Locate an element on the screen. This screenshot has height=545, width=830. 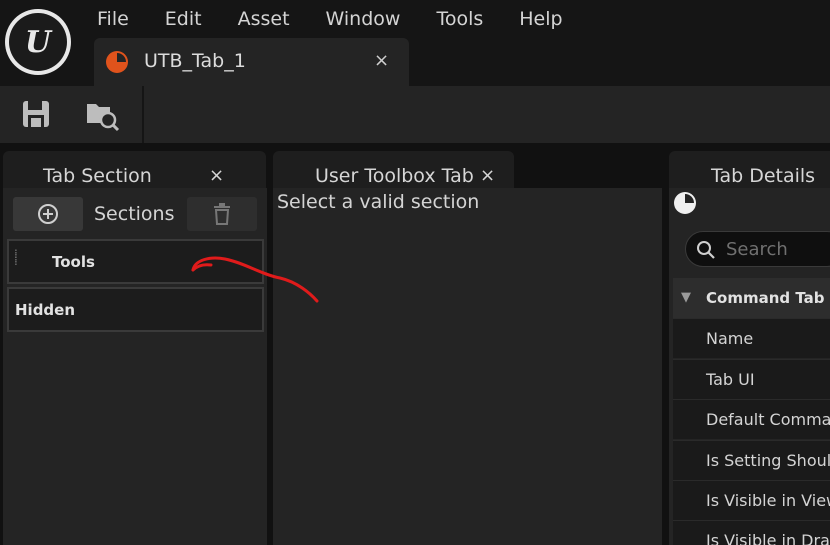
asset-tab-icon is located at coordinates (117, 62).